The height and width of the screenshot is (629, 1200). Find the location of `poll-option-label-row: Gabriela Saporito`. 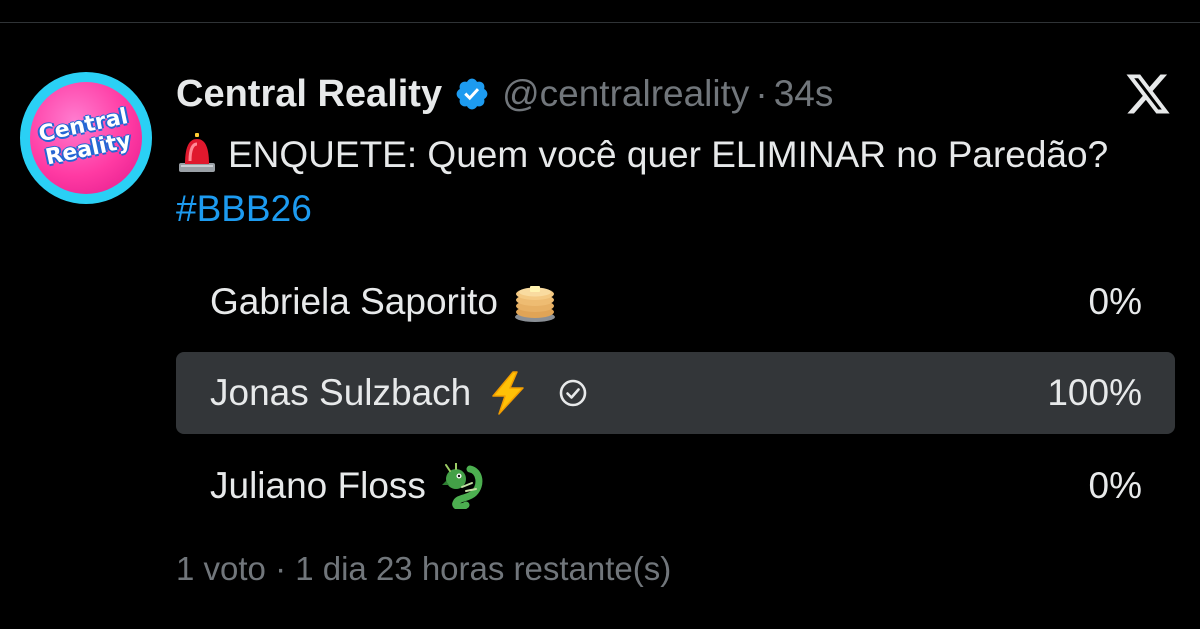

poll-option-label-row: Gabriela Saporito is located at coordinates (384, 302).